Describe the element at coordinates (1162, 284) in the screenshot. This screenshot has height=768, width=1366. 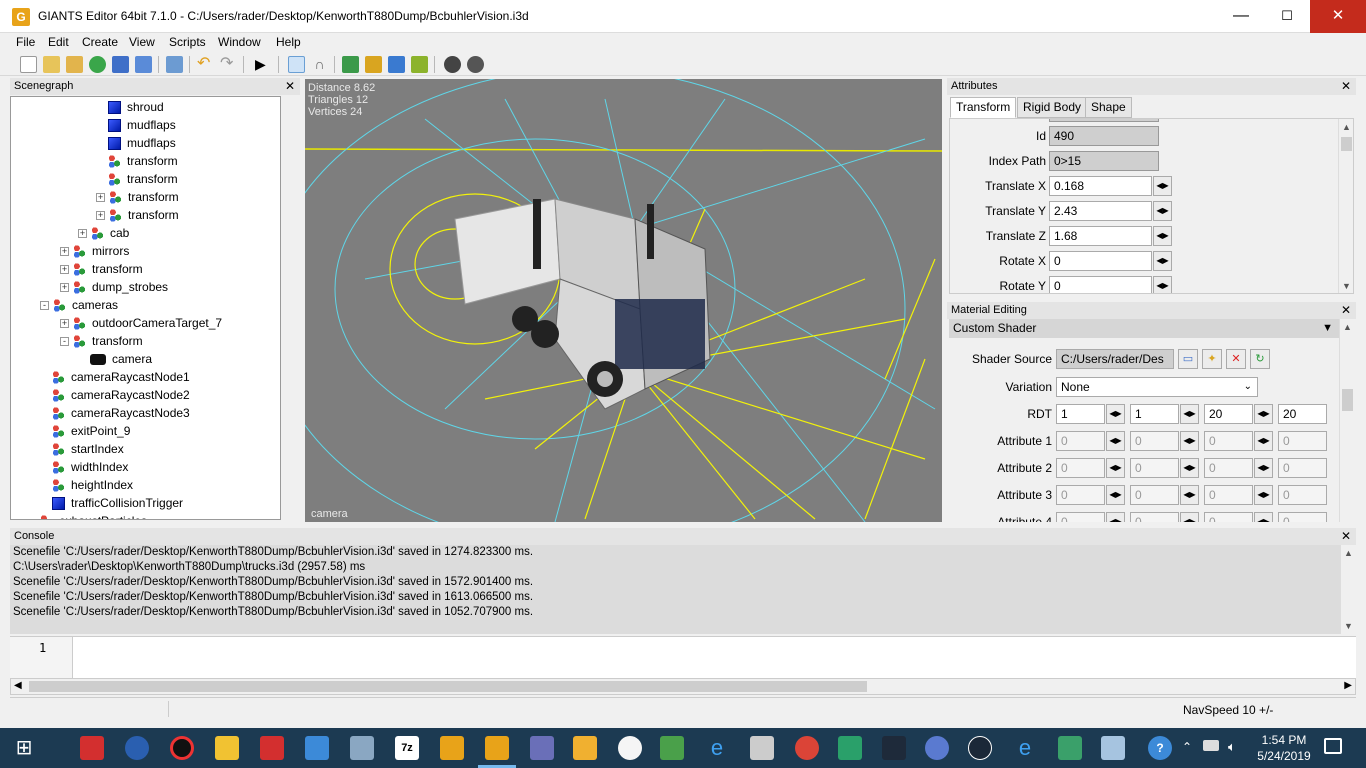
I see `rotate-y-spinner-icon: ◀▶` at that location.